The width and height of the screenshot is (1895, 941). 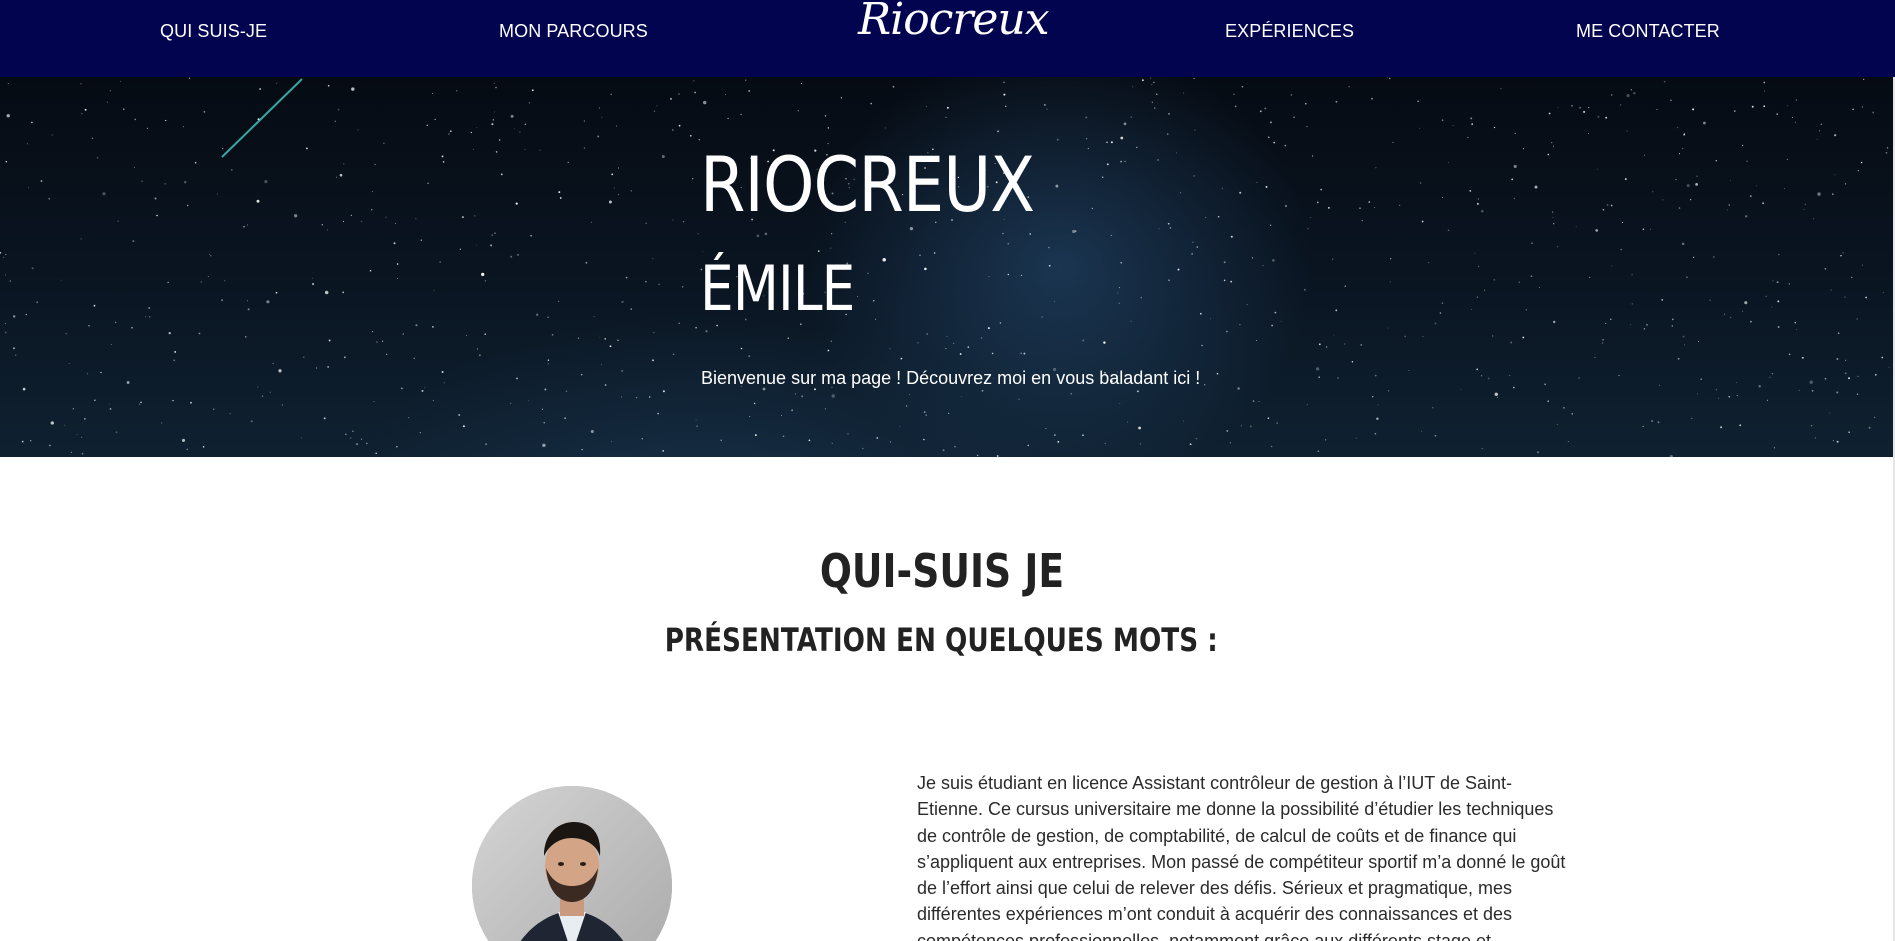 I want to click on section-title-text: QUI-SUIS JE, so click(x=941, y=571).